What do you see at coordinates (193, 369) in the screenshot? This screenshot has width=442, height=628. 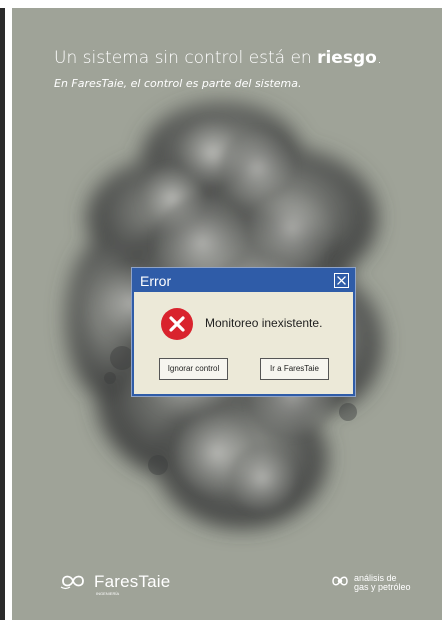 I see `ignore-control-button: Ignorar control` at bounding box center [193, 369].